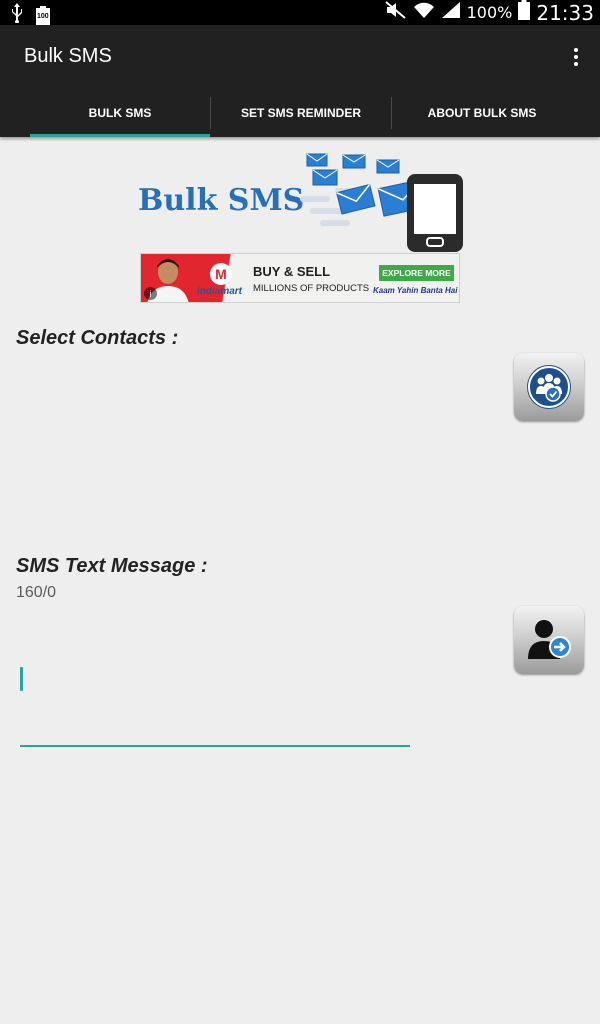 Image resolution: width=600 pixels, height=1024 pixels. I want to click on ad-explore-button: EXPLORE MORE, so click(416, 273).